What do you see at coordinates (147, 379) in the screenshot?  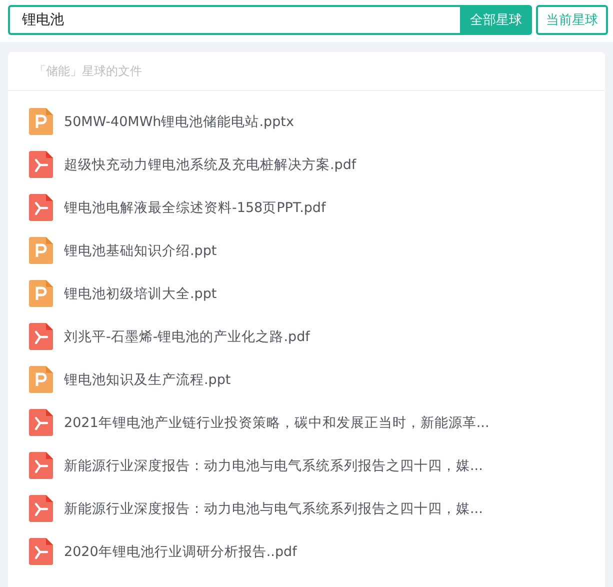 I see `file-name-link: 锂电池知识及生产流程.ppt` at bounding box center [147, 379].